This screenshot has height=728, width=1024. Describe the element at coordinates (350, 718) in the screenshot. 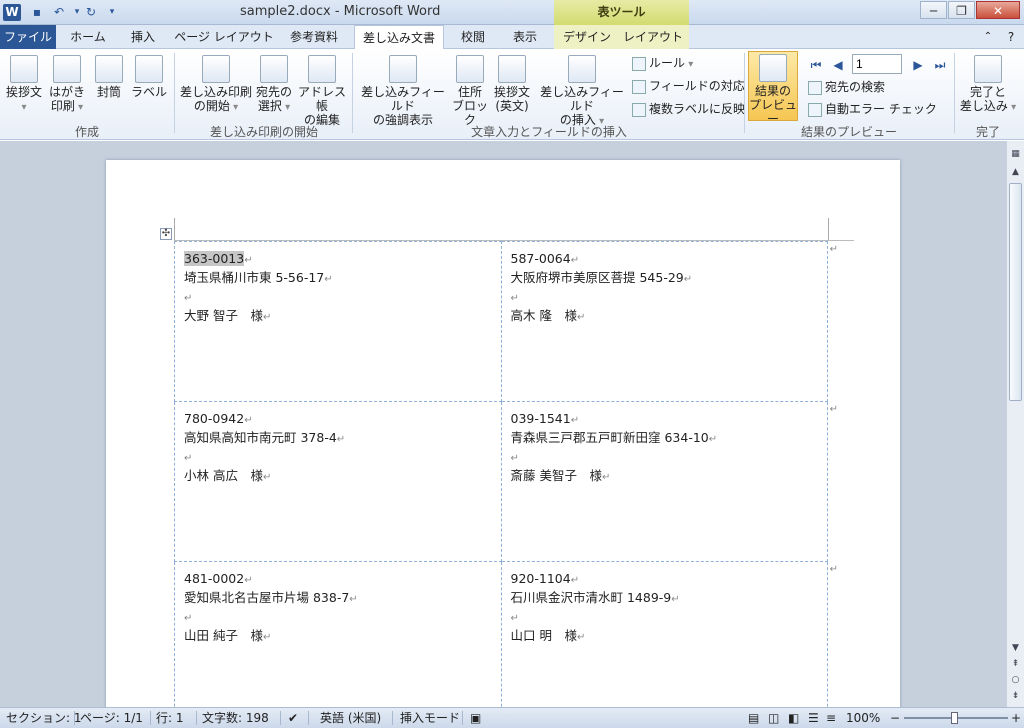

I see `status-language: 英語 (米国)` at that location.